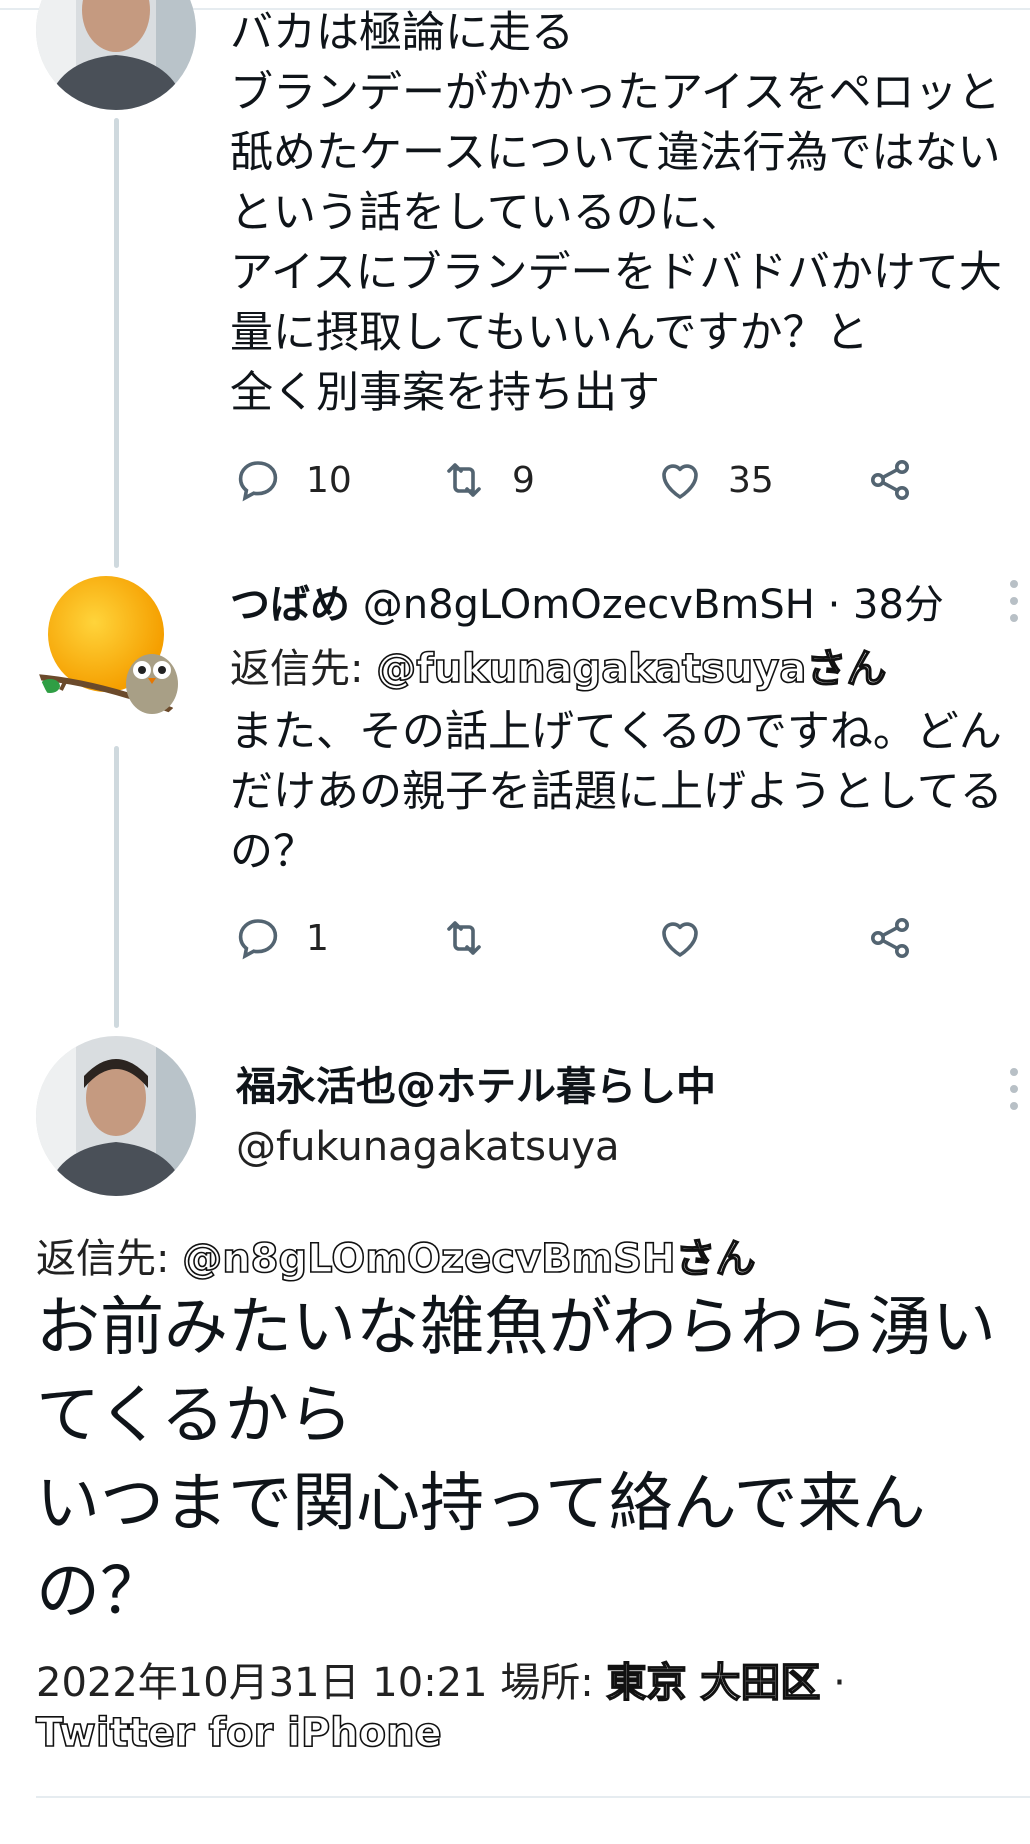 This screenshot has height=1844, width=1030. Describe the element at coordinates (428, 1147) in the screenshot. I see `main-handle: @fukunagakatsuya` at that location.